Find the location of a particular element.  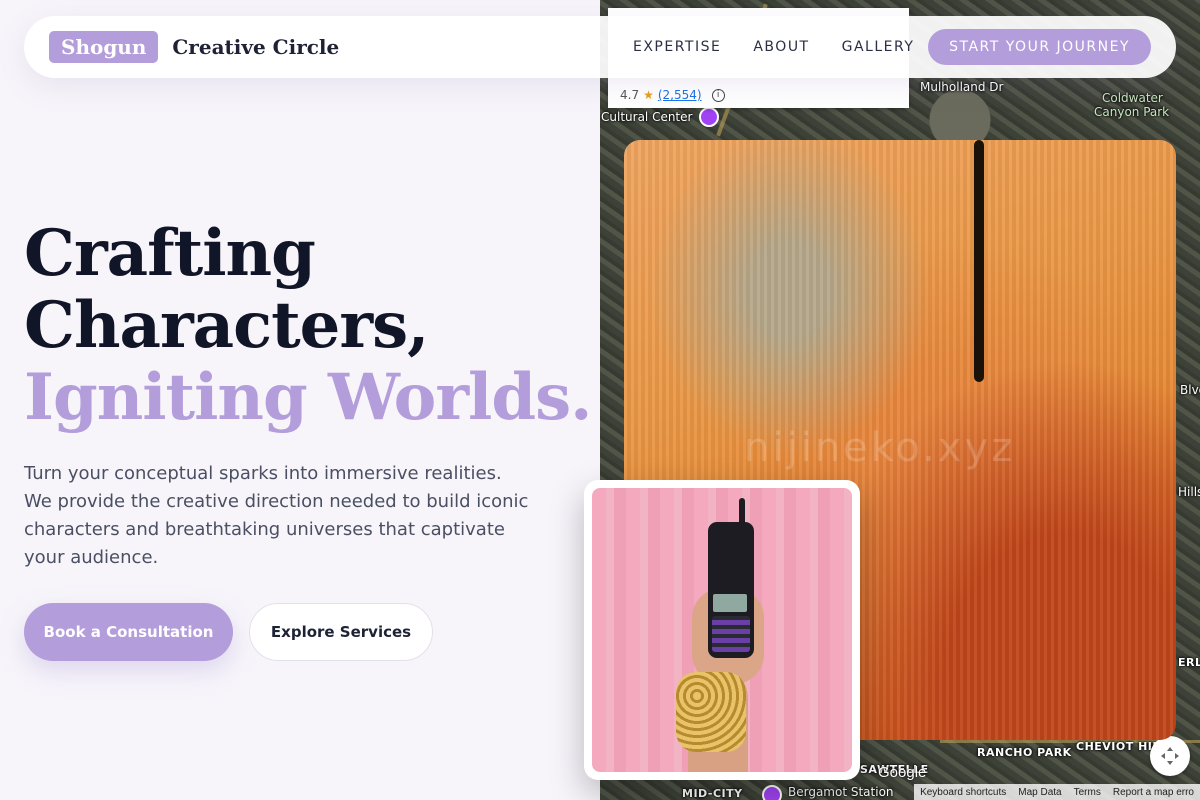

hero-title-line2: Characters, is located at coordinates (226, 325).